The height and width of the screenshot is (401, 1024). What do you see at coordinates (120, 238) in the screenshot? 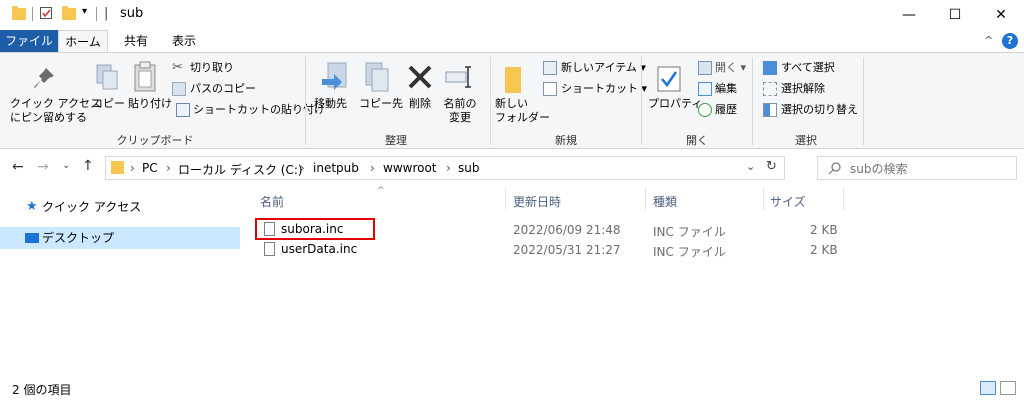
I see `nav-item-desktop: デスクトップ` at bounding box center [120, 238].